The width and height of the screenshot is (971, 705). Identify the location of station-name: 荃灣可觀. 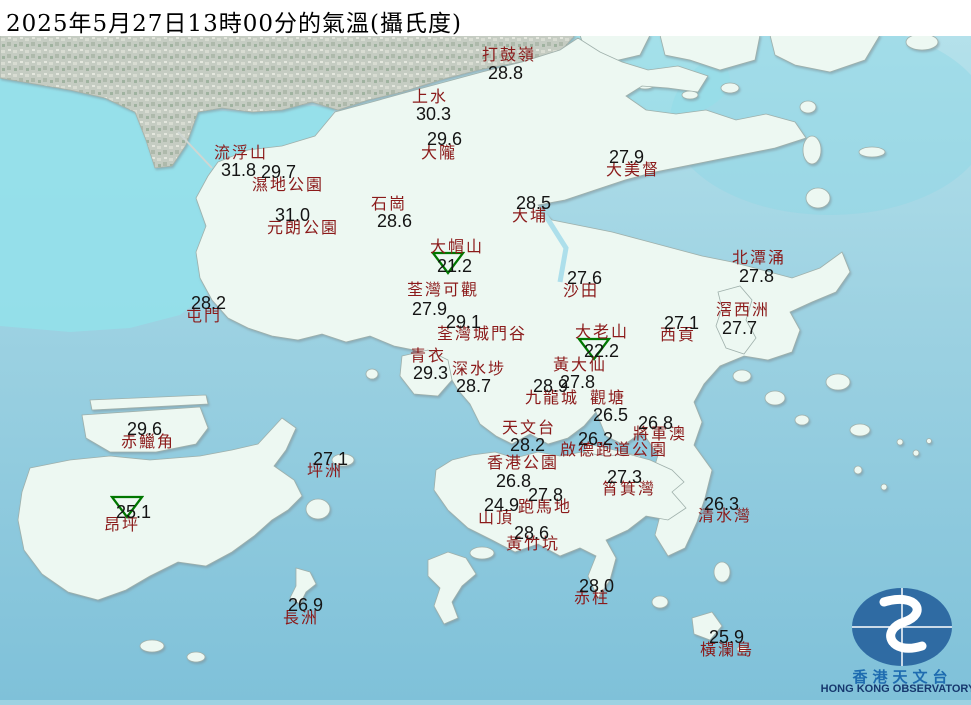
(443, 289).